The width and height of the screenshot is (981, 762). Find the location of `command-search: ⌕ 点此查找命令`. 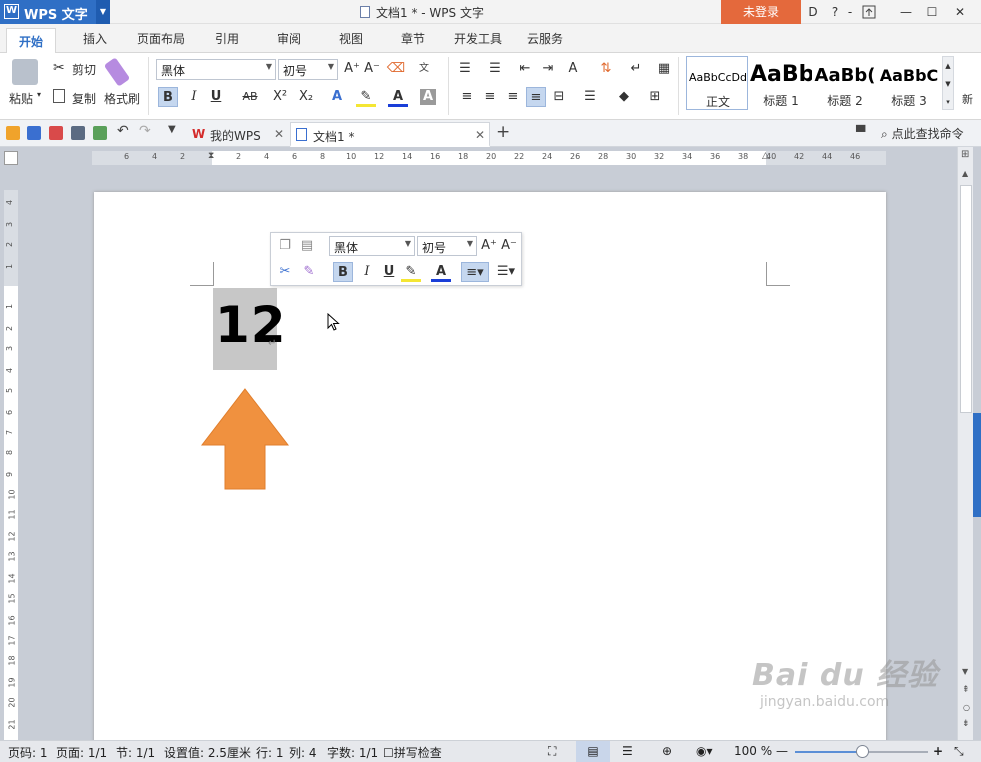

command-search: ⌕ 点此查找命令 is located at coordinates (922, 133).